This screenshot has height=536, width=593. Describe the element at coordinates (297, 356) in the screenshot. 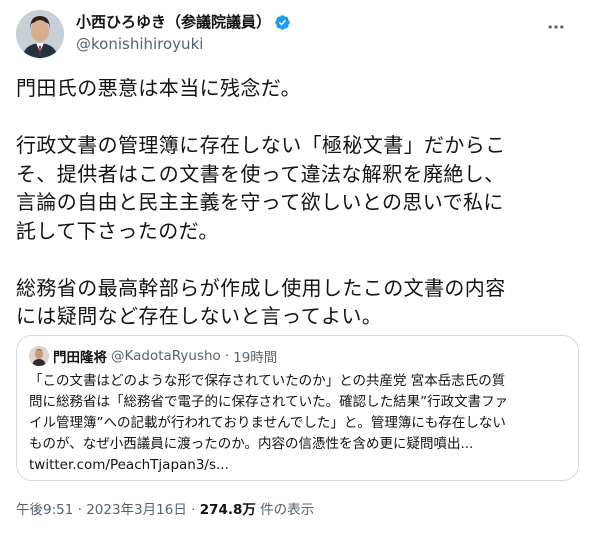

I see `quoted-tweet-header: 門田隆将 @KadotaRyusho · 19時間` at that location.